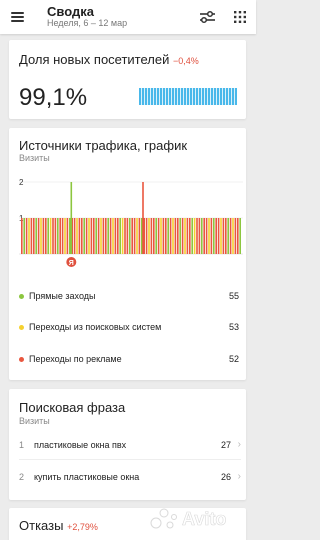 The height and width of the screenshot is (540, 320). What do you see at coordinates (70, 11) in the screenshot?
I see `page-title: Сводка` at bounding box center [70, 11].